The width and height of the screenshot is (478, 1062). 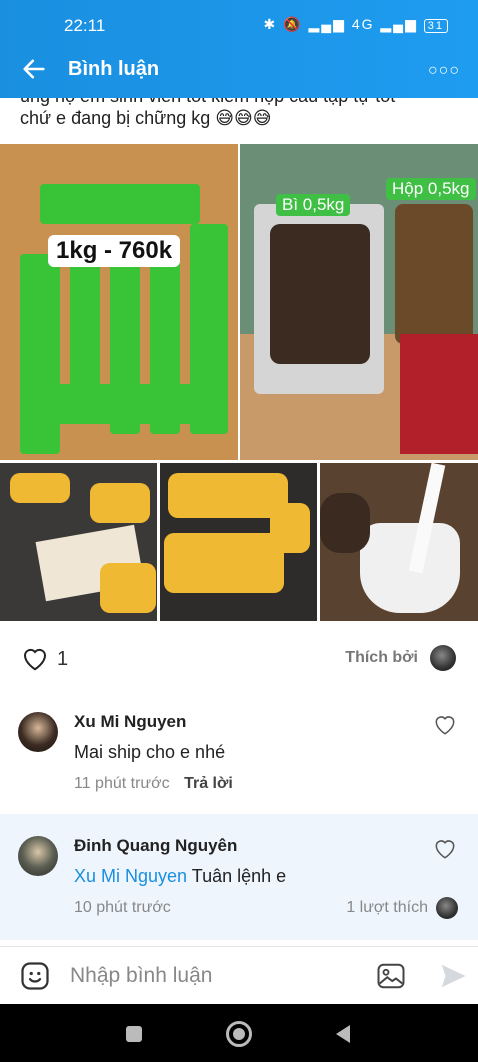 I want to click on post-text-line2: chứ e đang bị chững kg 😅😅😅, so click(x=146, y=118).